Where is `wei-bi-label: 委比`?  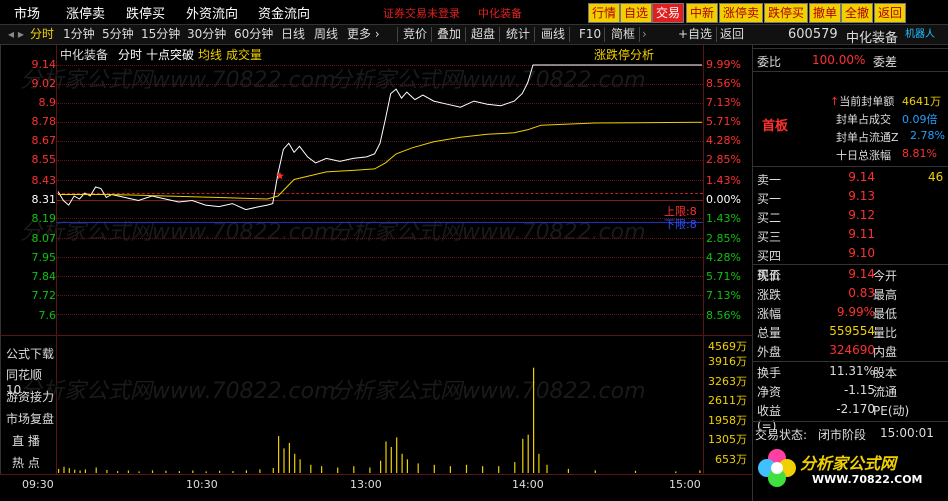 wei-bi-label: 委比 is located at coordinates (769, 62).